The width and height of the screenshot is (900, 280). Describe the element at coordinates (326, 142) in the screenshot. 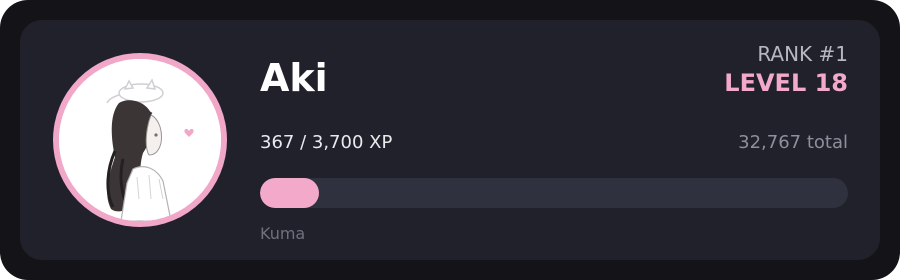

I see `xp-progress-text: 367 / 3,700 XP` at that location.